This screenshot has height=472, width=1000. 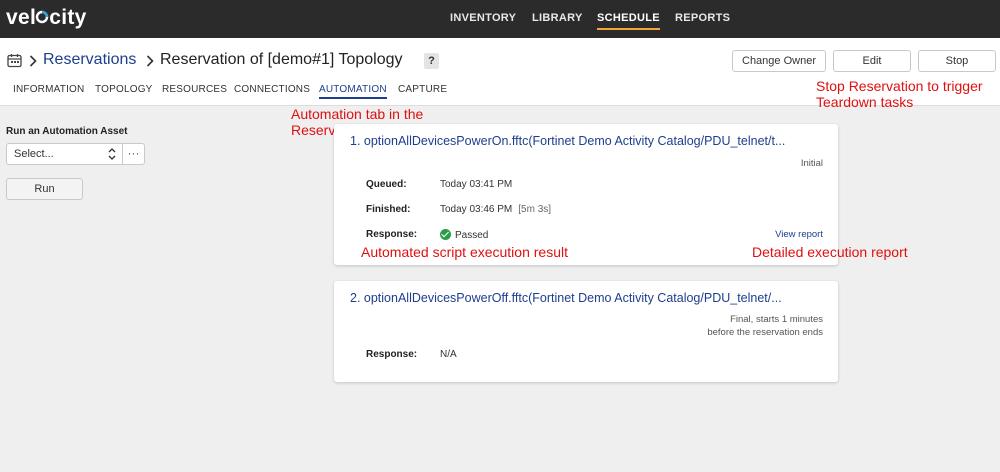 What do you see at coordinates (464, 252) in the screenshot?
I see `annotation-result: Automated script execution result` at bounding box center [464, 252].